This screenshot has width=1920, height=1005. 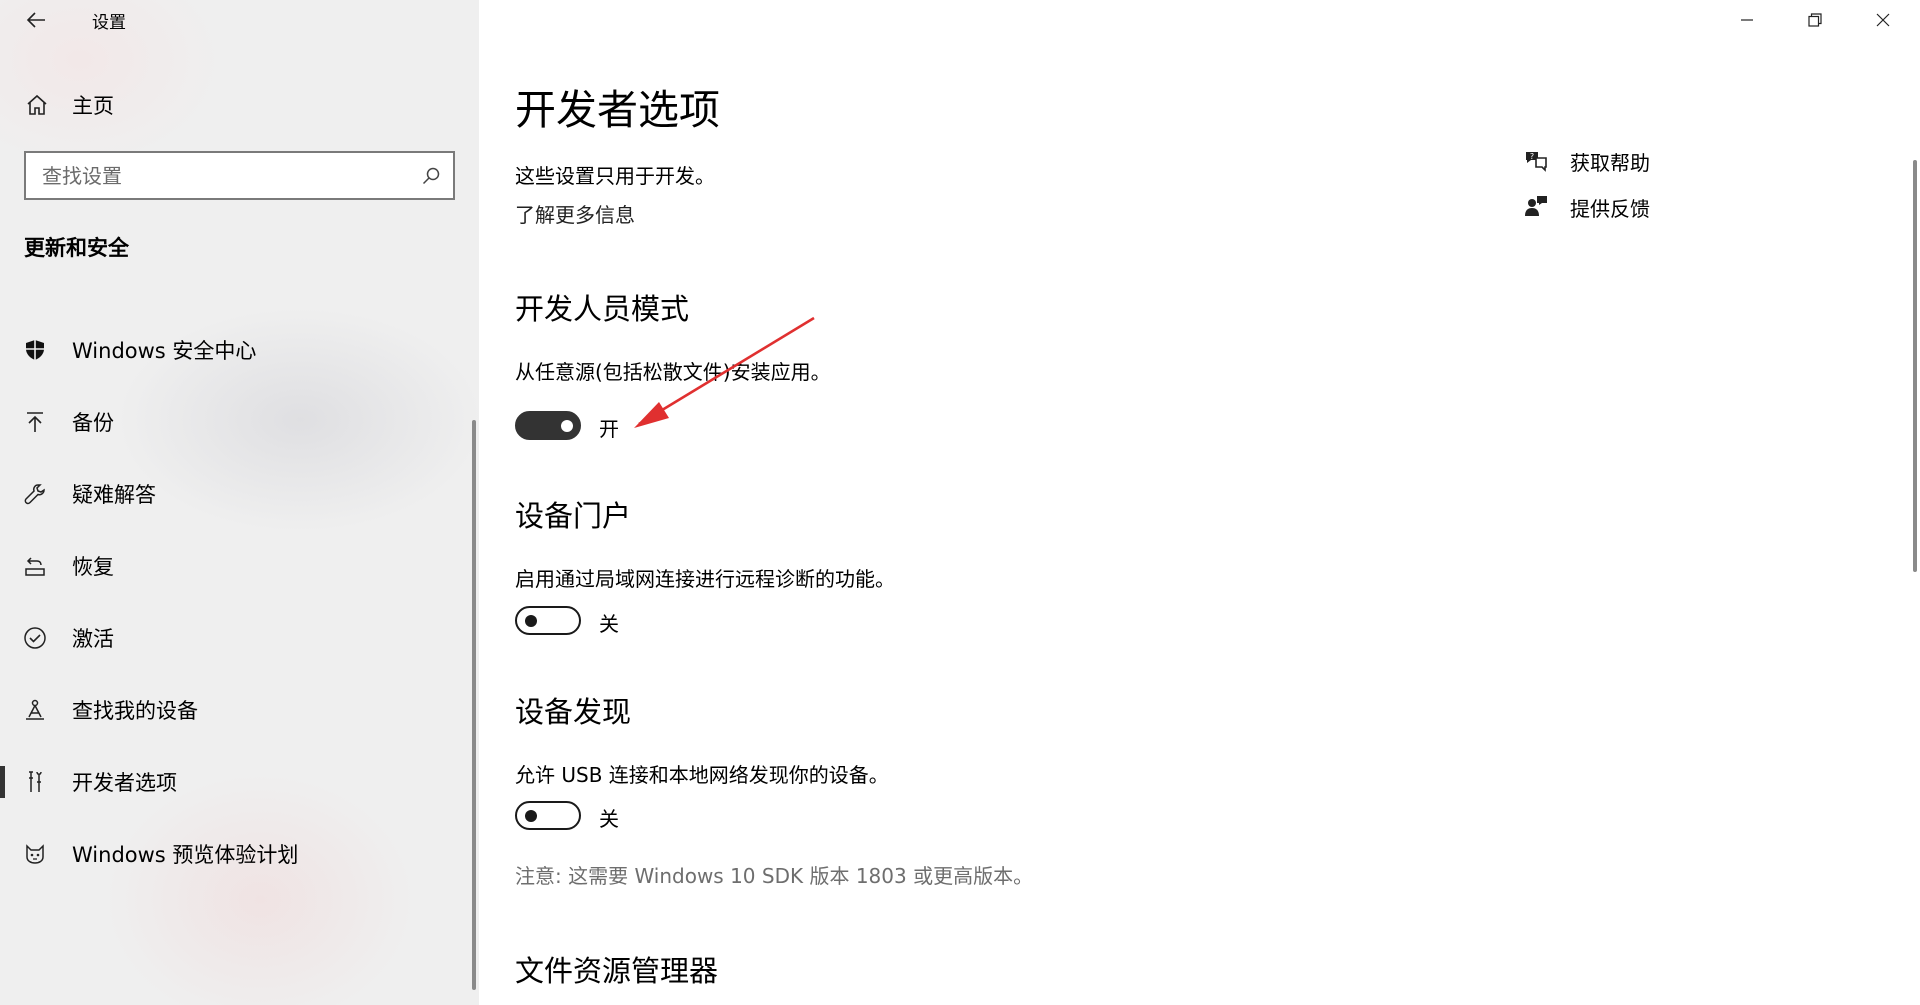 I want to click on give-feedback-label: 提供反馈, so click(x=1610, y=208).